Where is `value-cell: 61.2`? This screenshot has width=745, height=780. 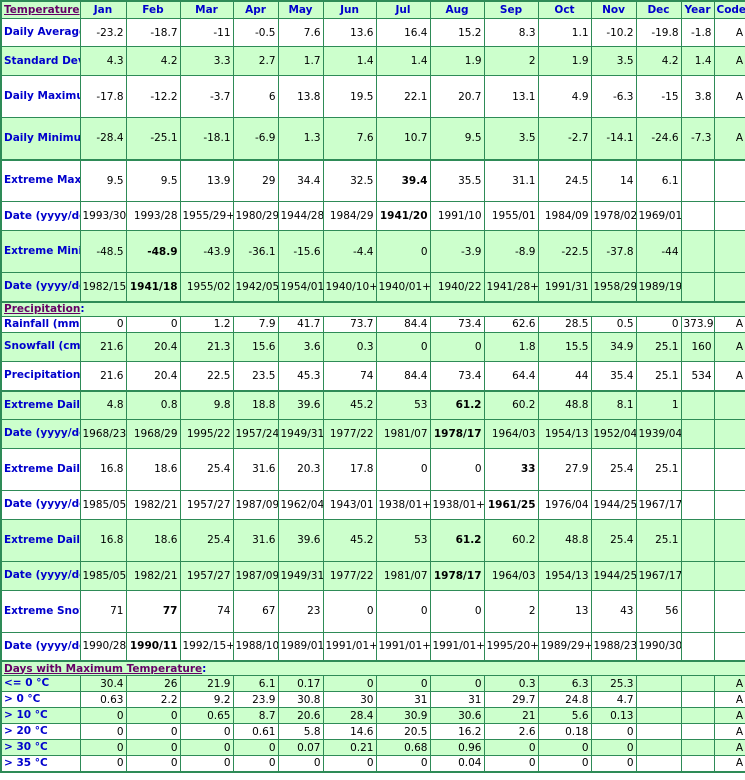 value-cell: 61.2 is located at coordinates (457, 405).